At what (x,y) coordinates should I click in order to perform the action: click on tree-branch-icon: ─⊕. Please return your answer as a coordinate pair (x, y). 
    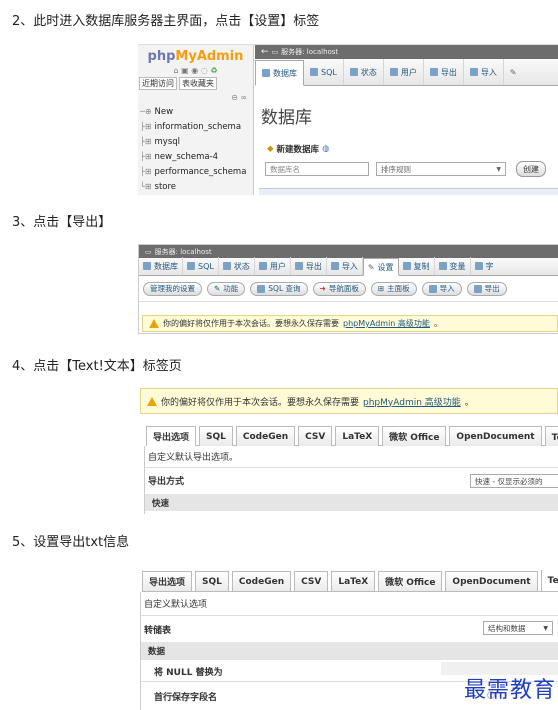
    Looking at the image, I should click on (146, 111).